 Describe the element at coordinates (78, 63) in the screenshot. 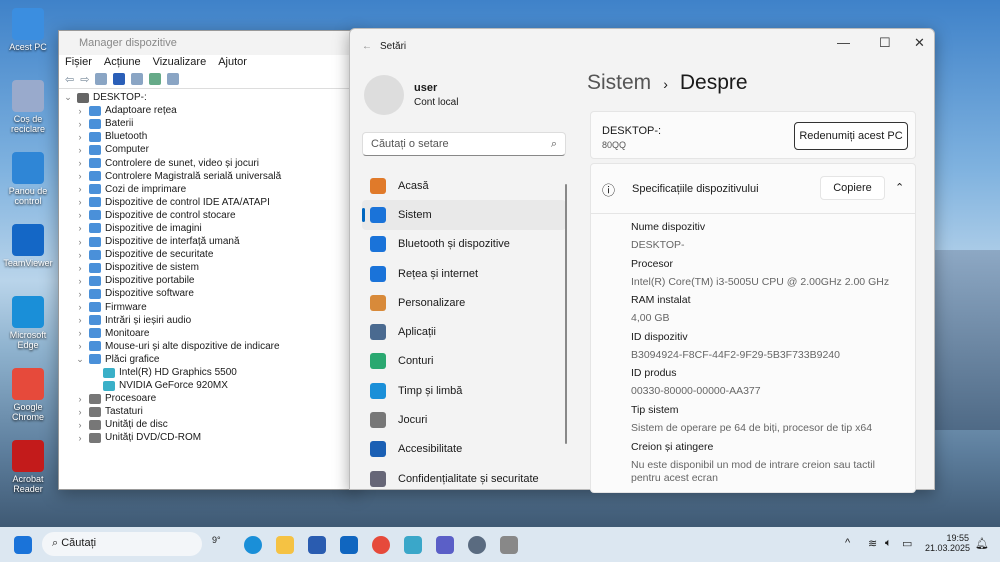

I see `menu-item: Fișier` at that location.